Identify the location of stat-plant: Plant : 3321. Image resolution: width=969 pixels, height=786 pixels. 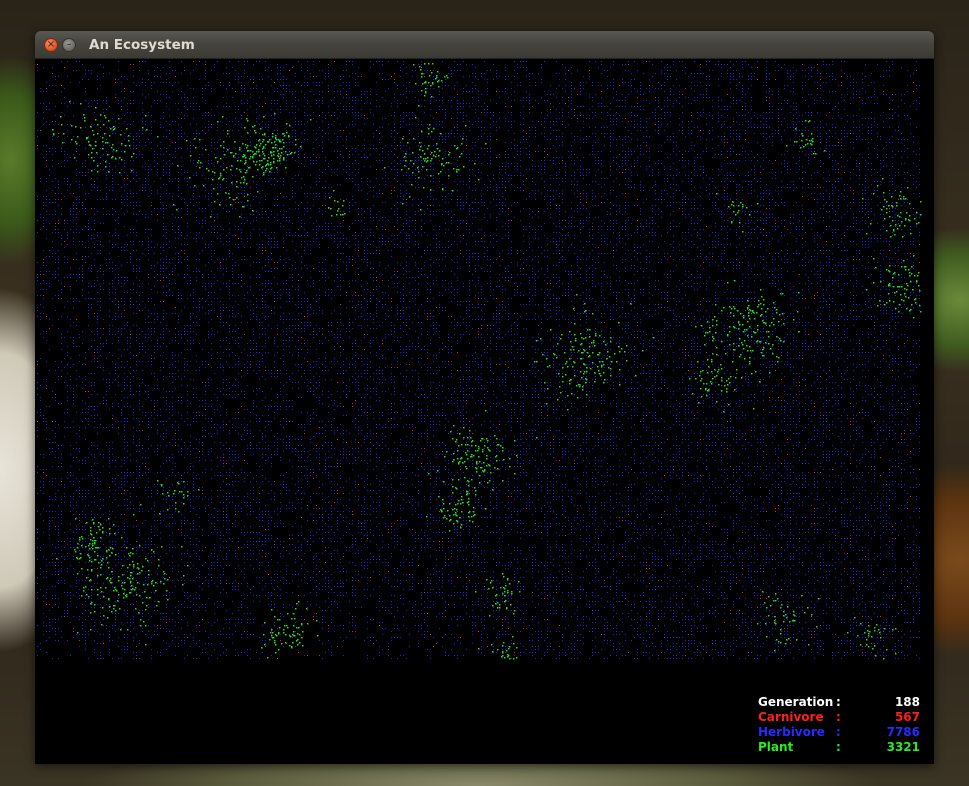
(839, 747).